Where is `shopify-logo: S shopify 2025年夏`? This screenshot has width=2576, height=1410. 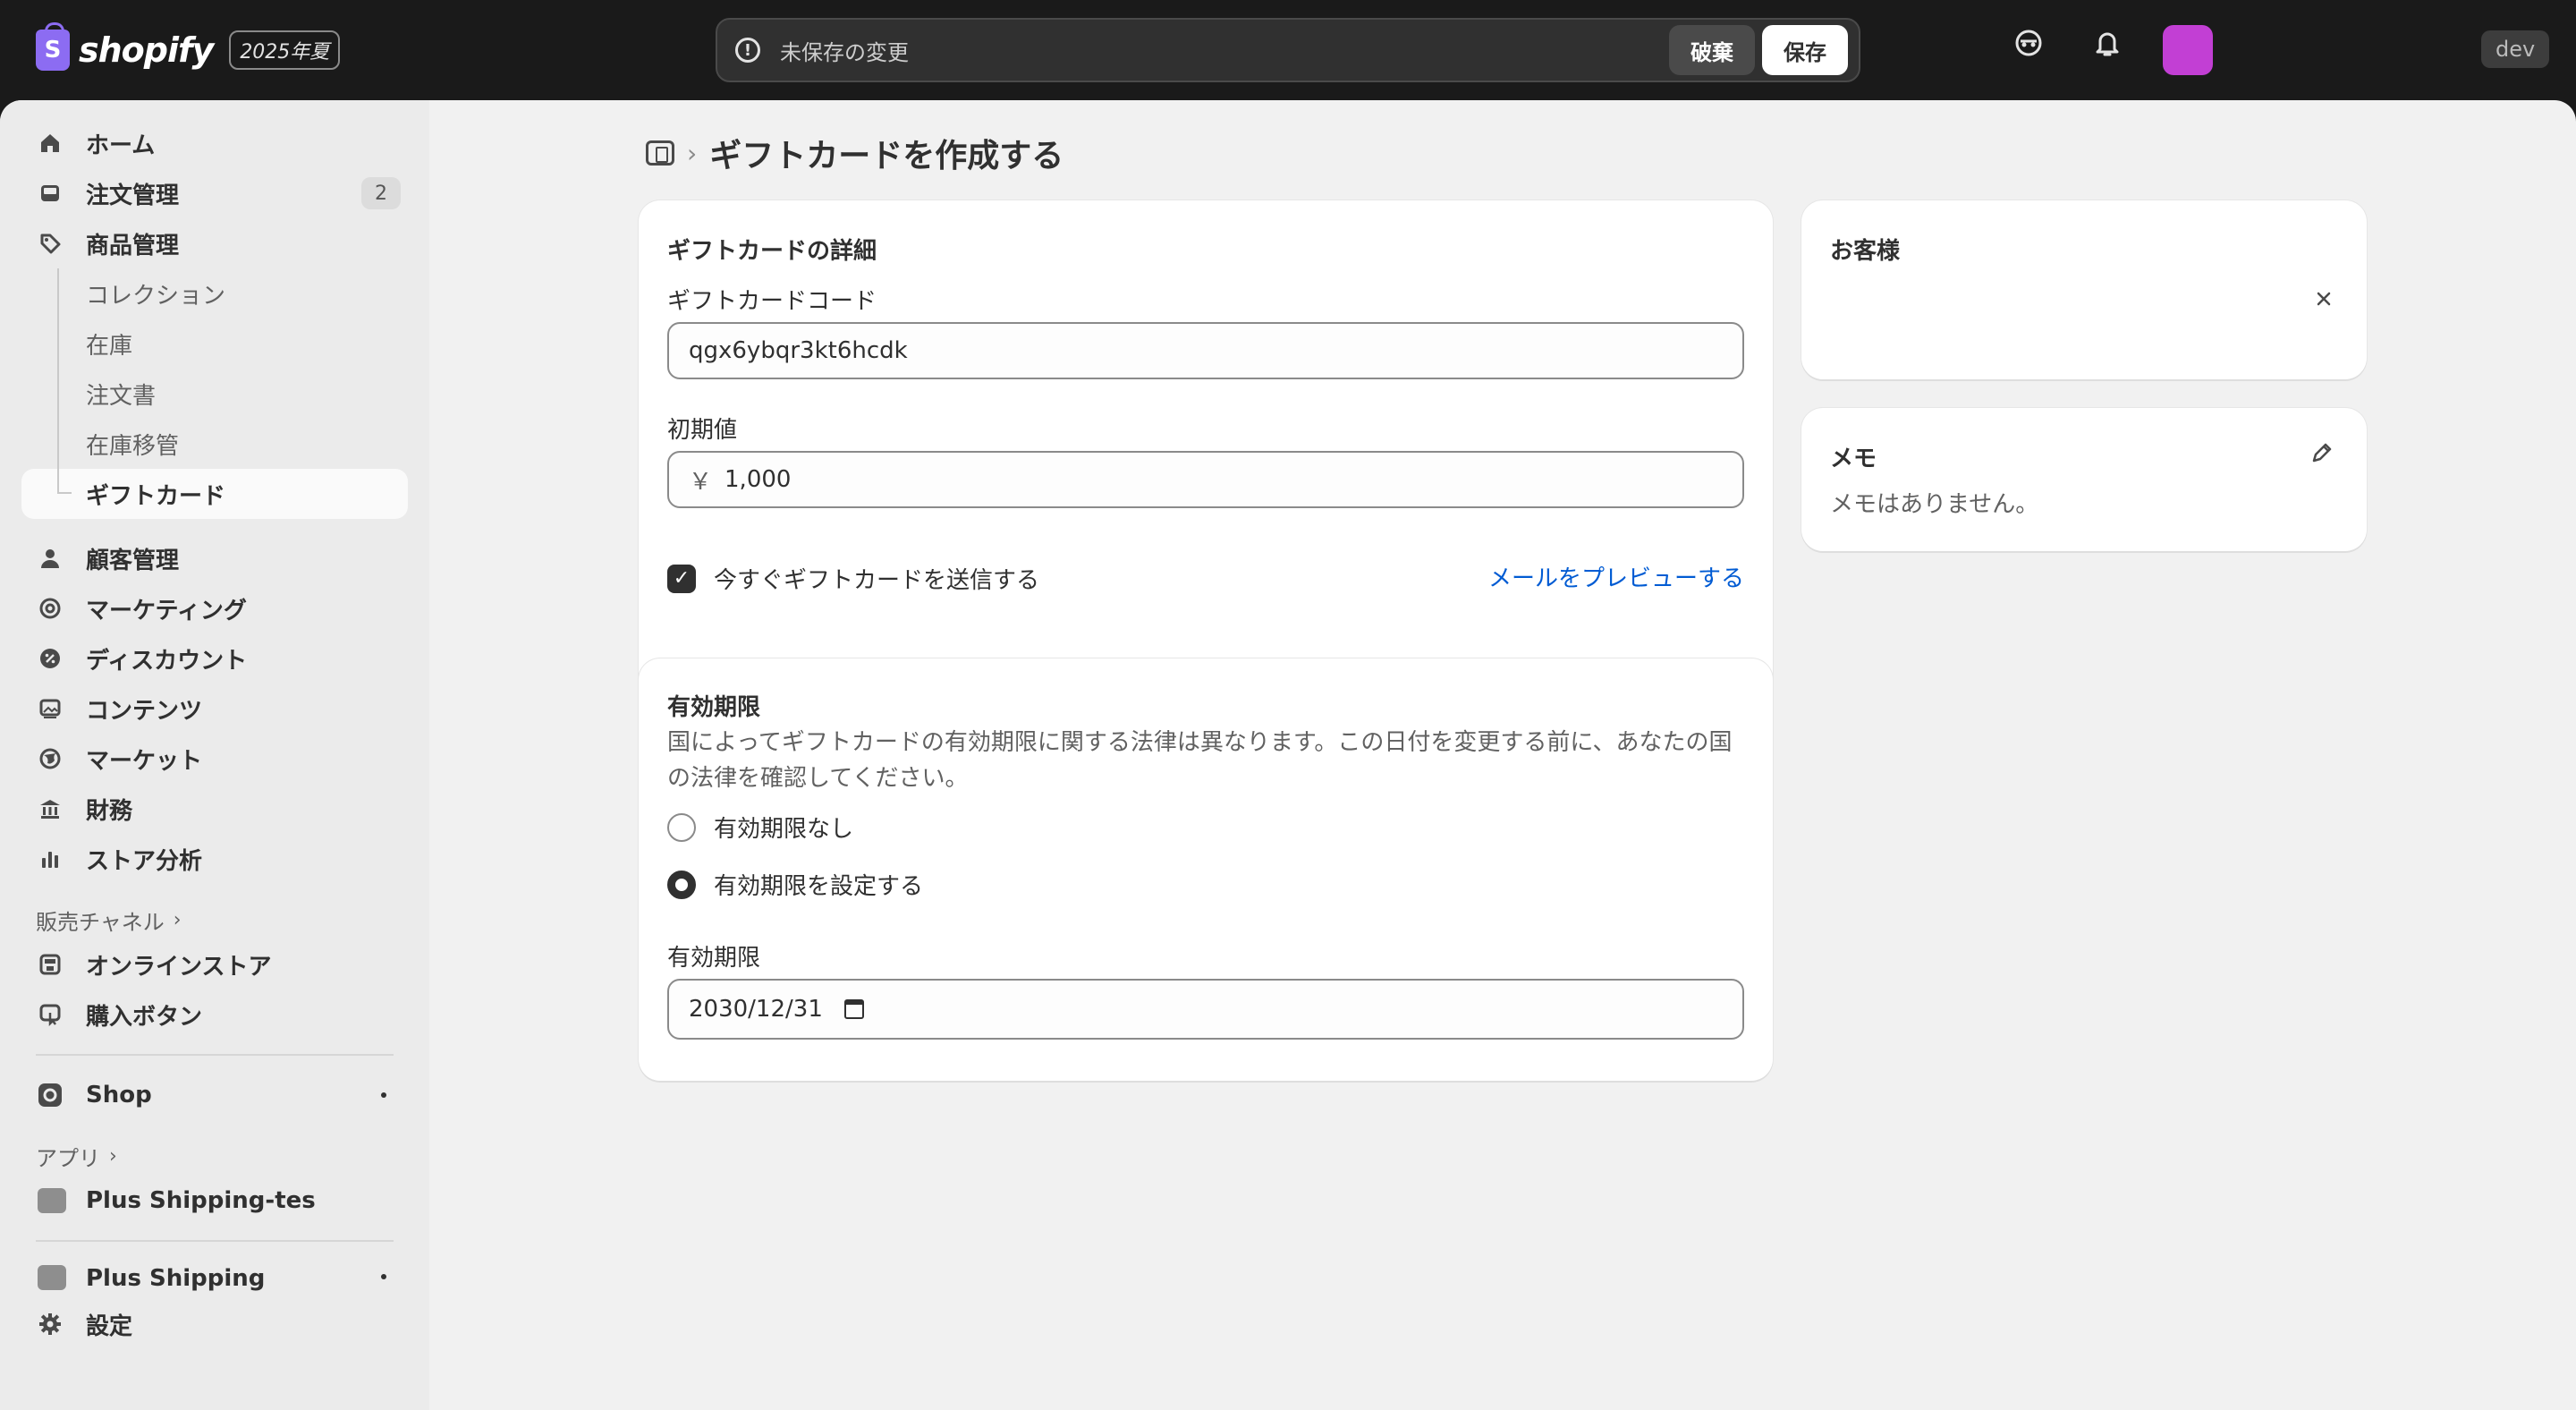
shopify-logo: S shopify 2025年夏 is located at coordinates (188, 48).